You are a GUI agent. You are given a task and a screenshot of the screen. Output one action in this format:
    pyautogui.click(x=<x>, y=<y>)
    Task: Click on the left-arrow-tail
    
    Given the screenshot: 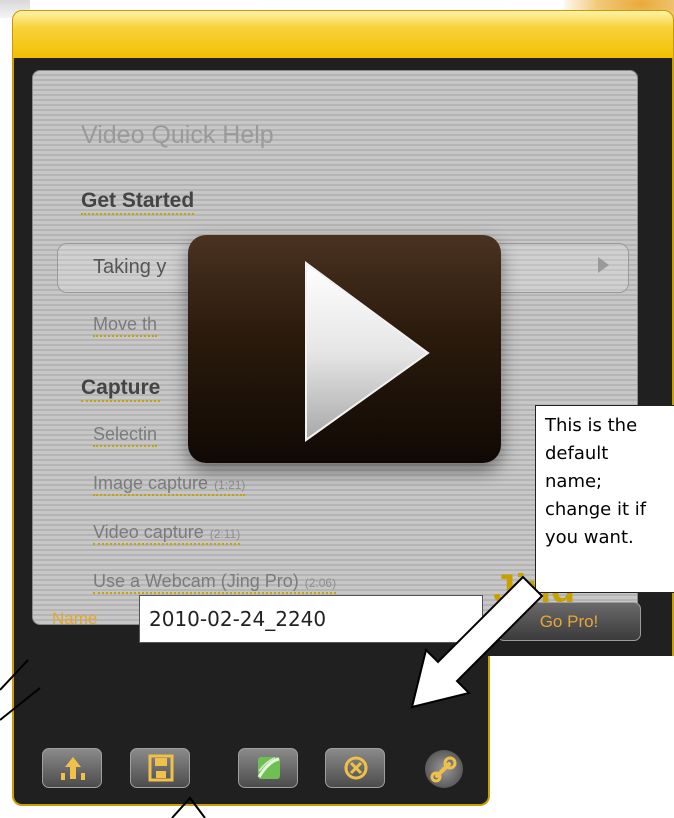 What is the action you would take?
    pyautogui.click(x=20, y=690)
    